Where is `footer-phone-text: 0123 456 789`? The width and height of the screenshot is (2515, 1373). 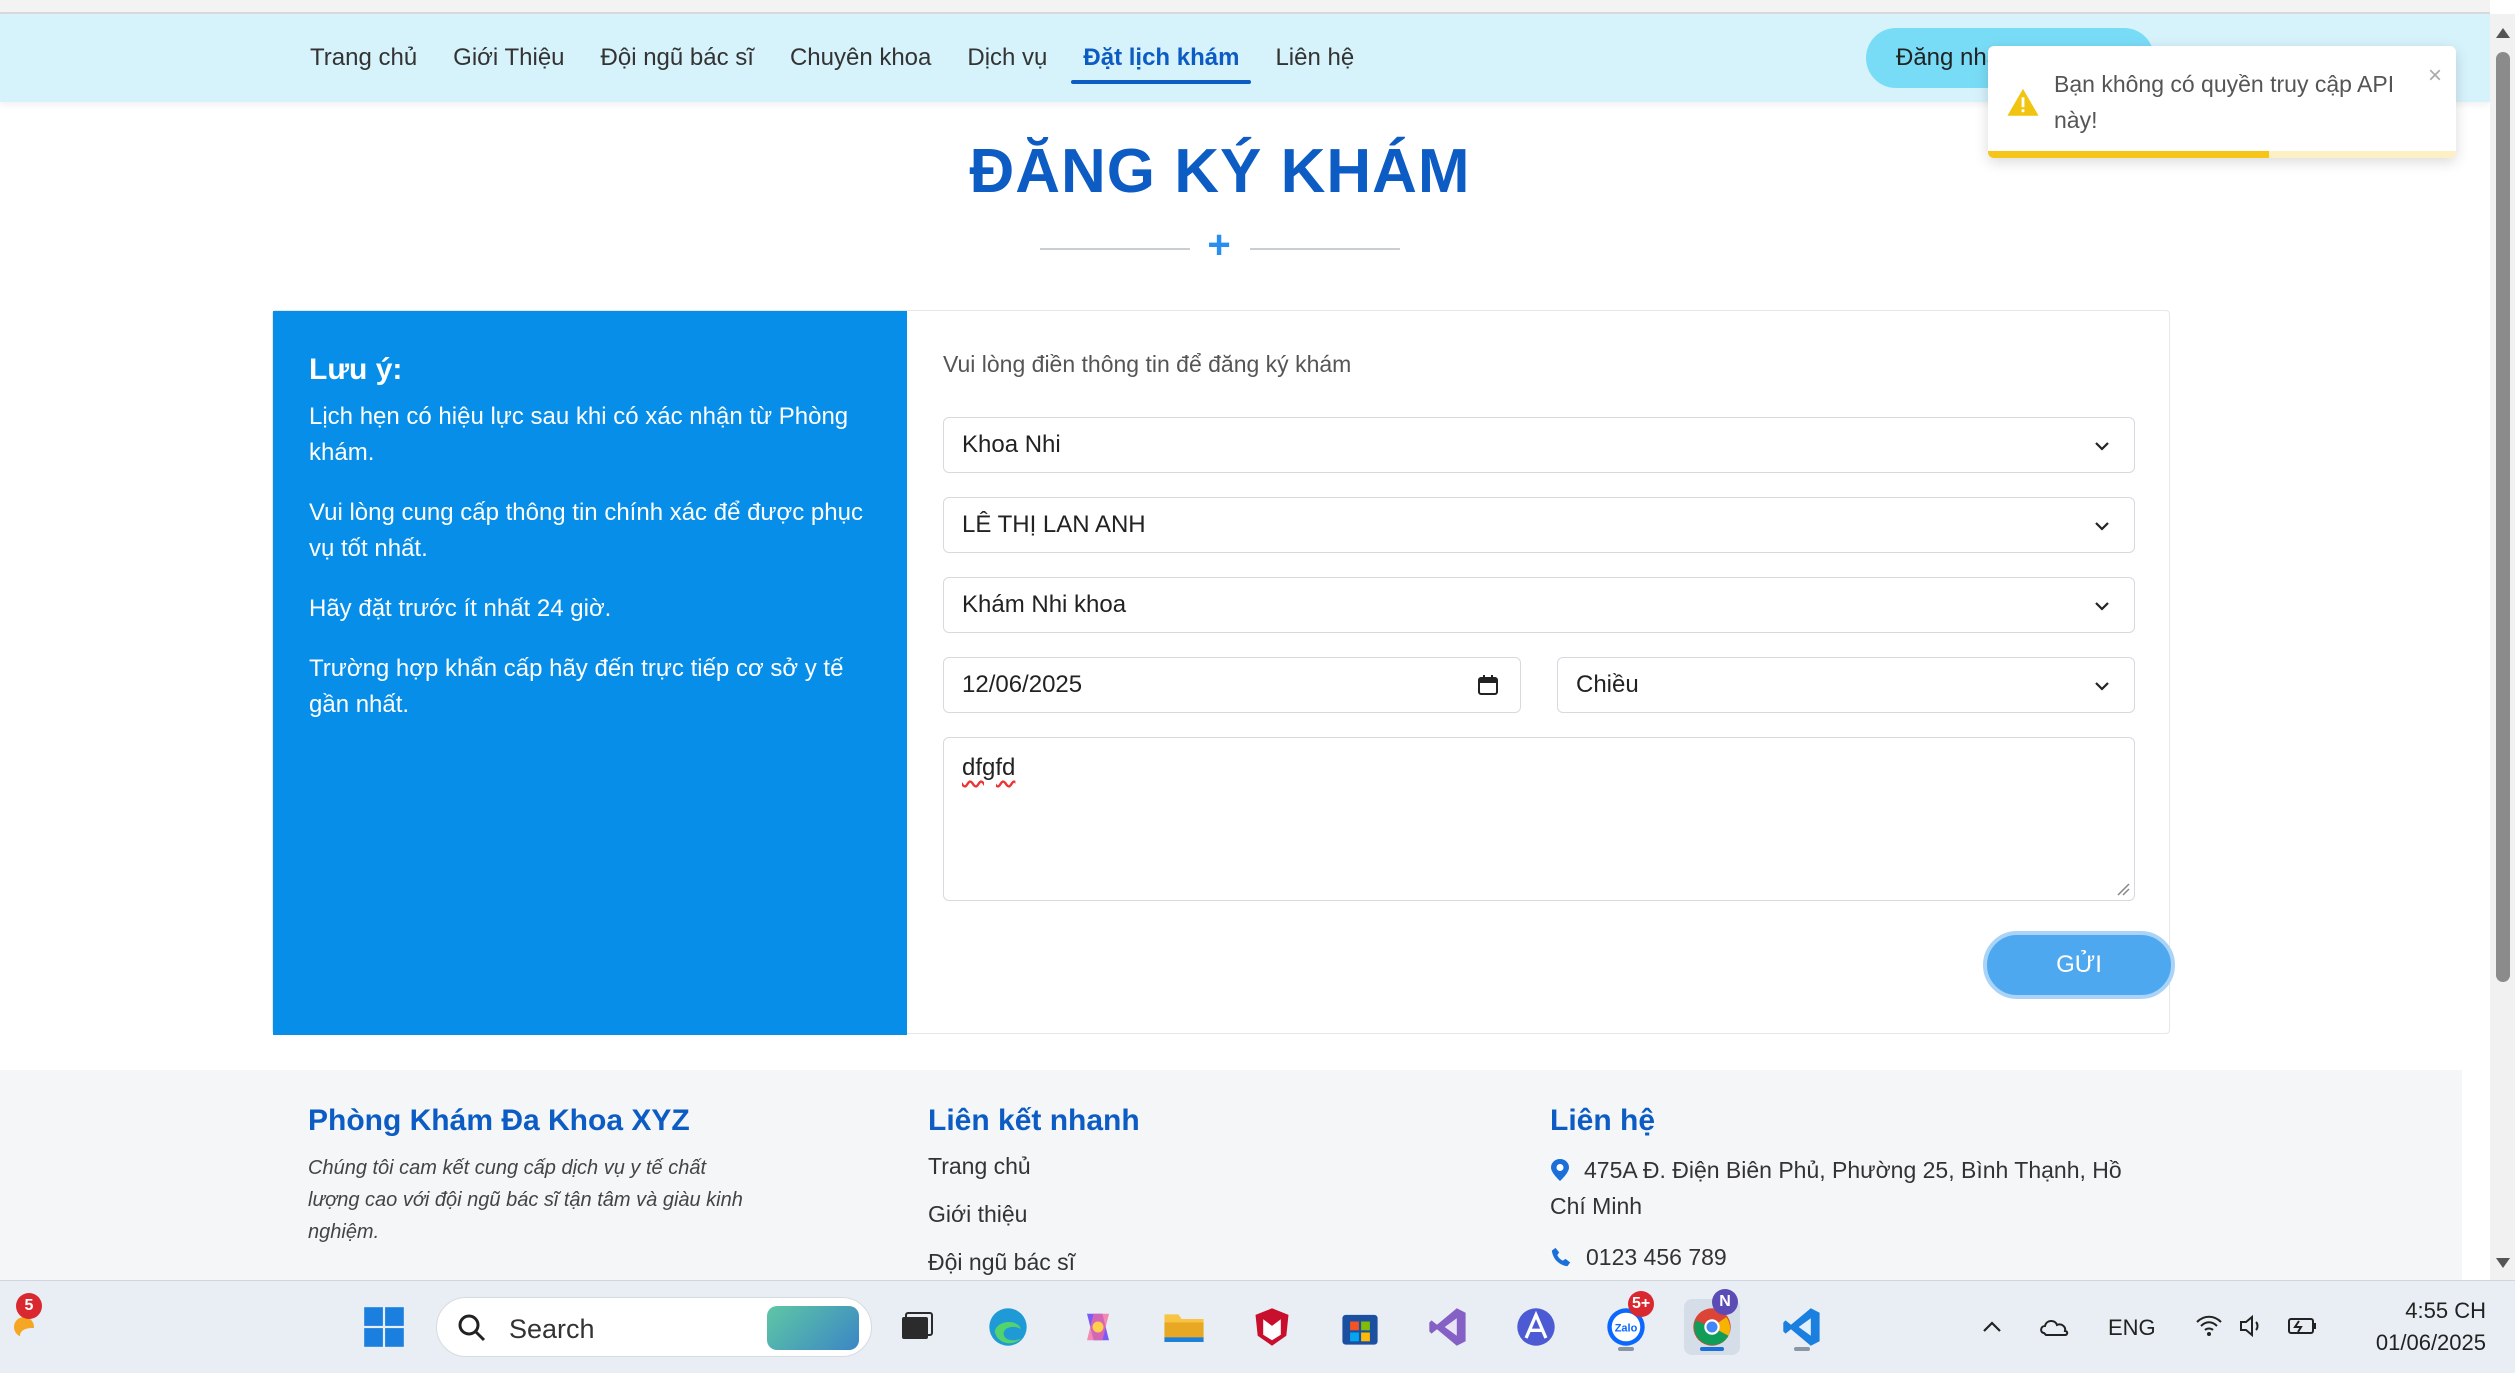 footer-phone-text: 0123 456 789 is located at coordinates (1656, 1257).